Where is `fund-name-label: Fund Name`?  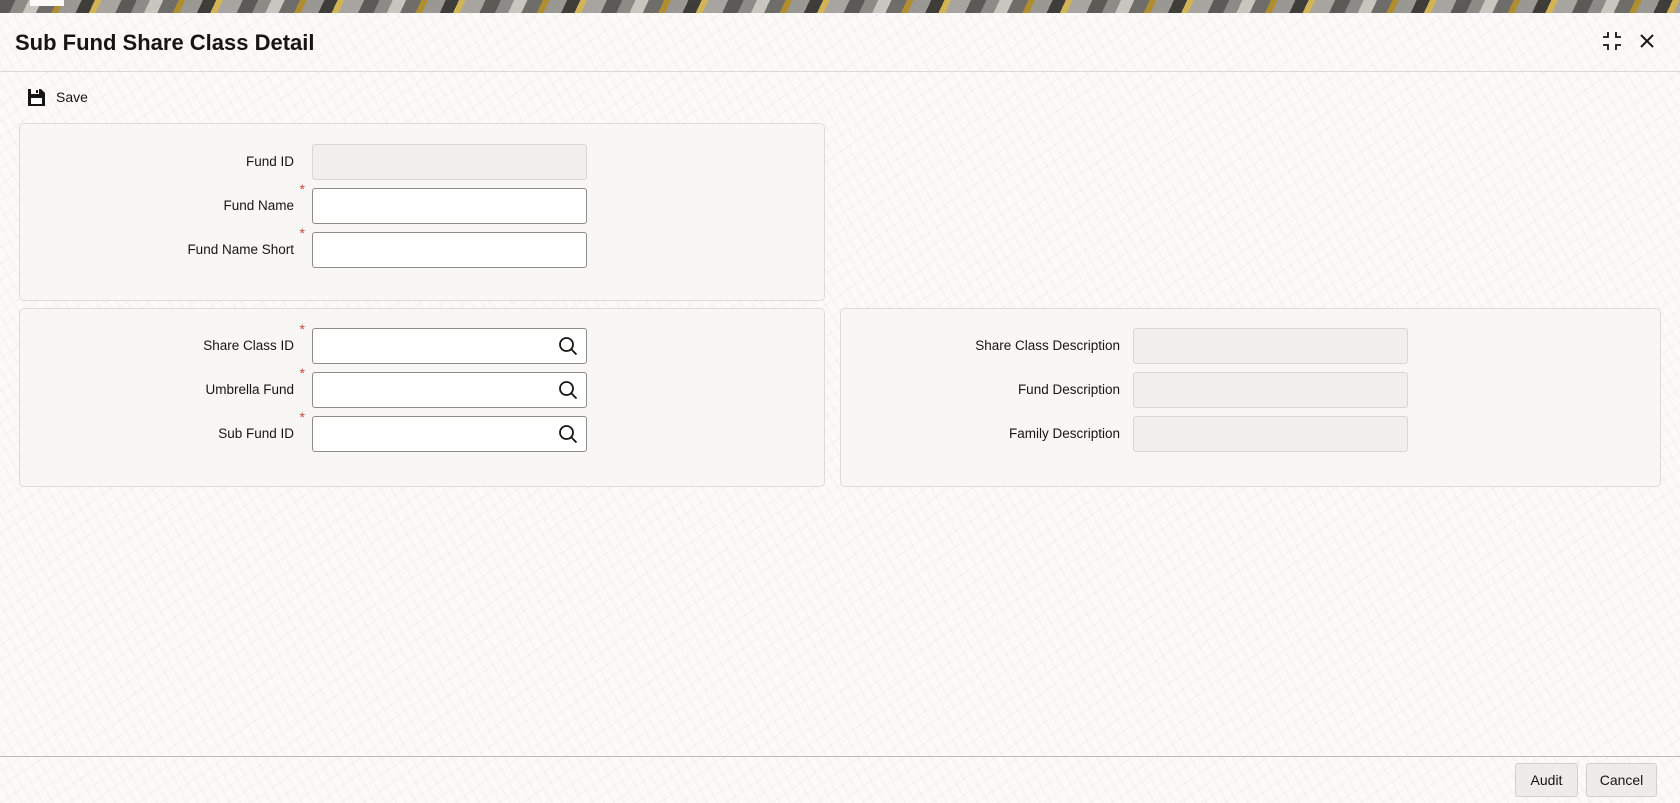 fund-name-label: Fund Name is located at coordinates (258, 205).